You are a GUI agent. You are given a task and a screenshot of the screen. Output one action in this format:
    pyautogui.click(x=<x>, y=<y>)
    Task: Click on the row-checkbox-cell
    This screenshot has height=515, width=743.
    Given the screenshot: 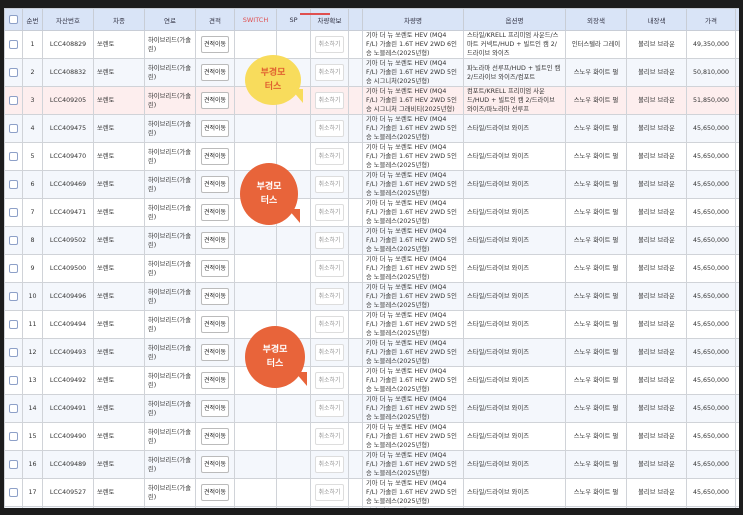 What is the action you would take?
    pyautogui.click(x=13, y=240)
    